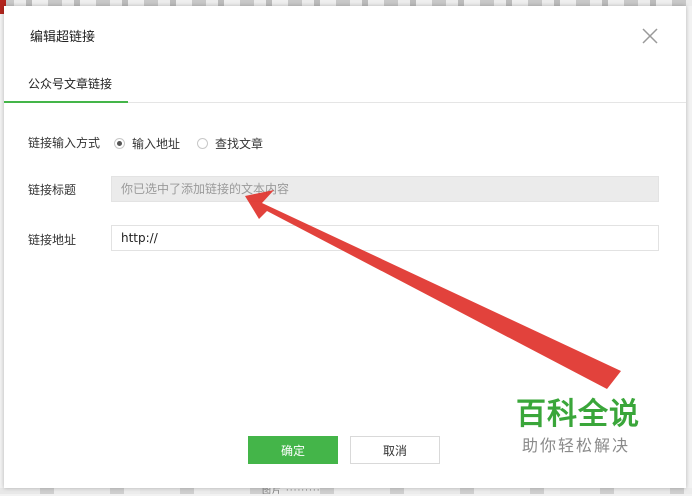 The height and width of the screenshot is (496, 692). What do you see at coordinates (576, 445) in the screenshot?
I see `watermark-subtitle: 助你轻松解决` at bounding box center [576, 445].